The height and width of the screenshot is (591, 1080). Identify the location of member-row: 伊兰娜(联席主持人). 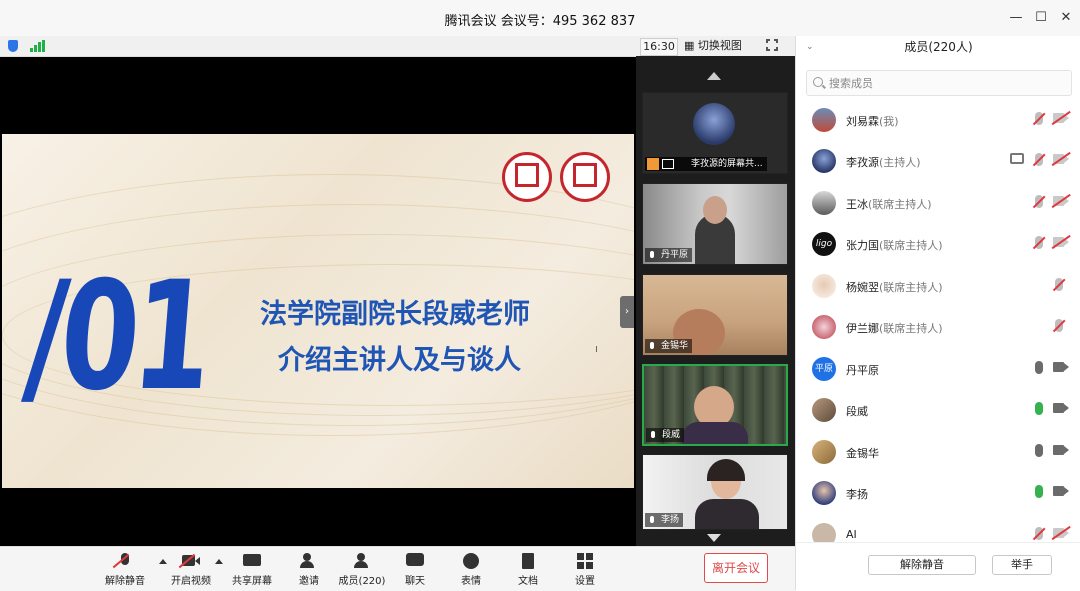
(938, 327).